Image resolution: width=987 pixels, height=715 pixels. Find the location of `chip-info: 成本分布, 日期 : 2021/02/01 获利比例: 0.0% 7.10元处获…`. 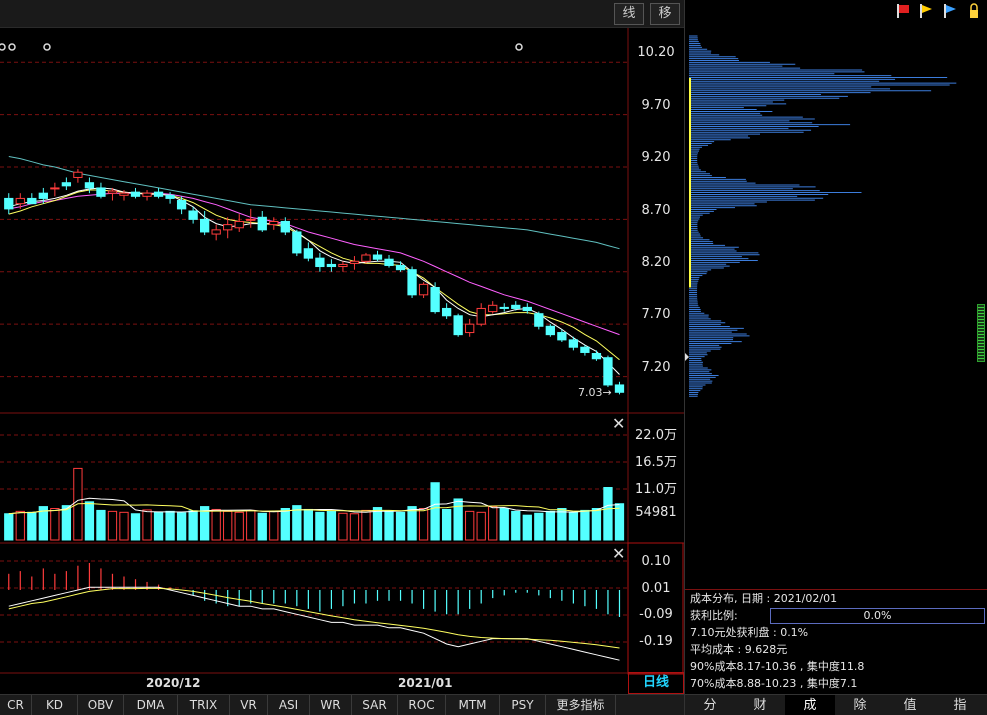

chip-info: 成本分布, 日期 : 2021/02/01 获利比例: 0.0% 7.10元处获… is located at coordinates (836, 641).